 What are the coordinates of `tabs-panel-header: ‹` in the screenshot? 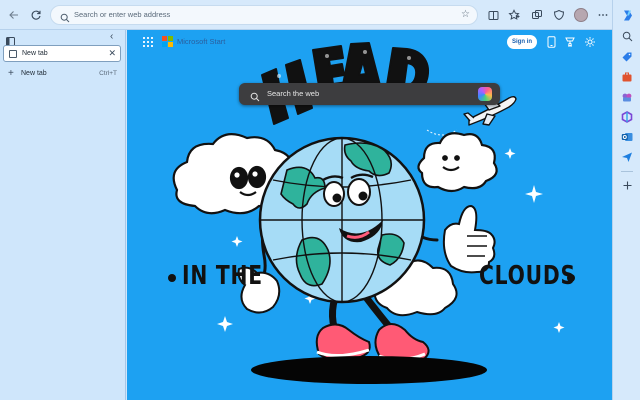 It's located at (63, 38).